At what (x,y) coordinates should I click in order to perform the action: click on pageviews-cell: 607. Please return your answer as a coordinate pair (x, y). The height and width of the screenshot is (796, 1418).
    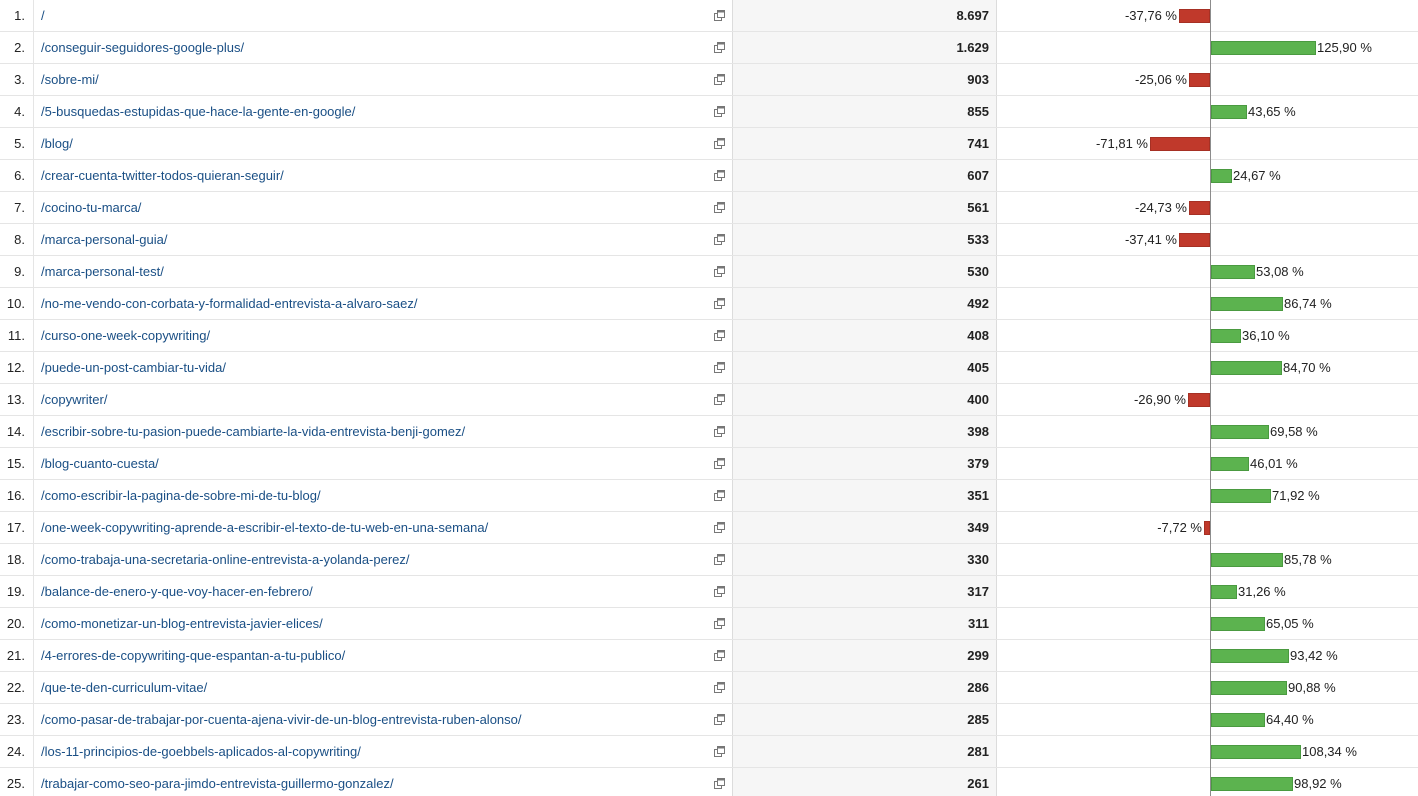
    Looking at the image, I should click on (864, 175).